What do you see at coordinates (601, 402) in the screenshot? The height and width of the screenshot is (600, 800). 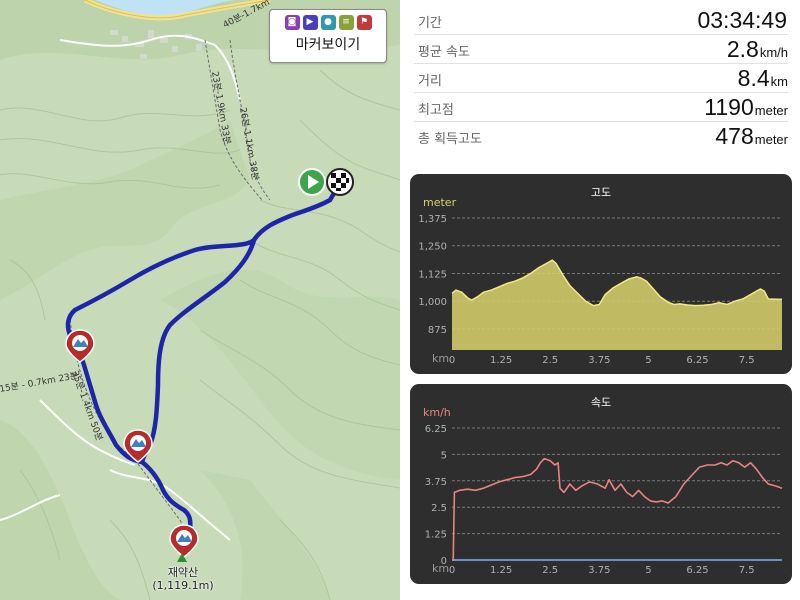 I see `chart-title: 속도` at bounding box center [601, 402].